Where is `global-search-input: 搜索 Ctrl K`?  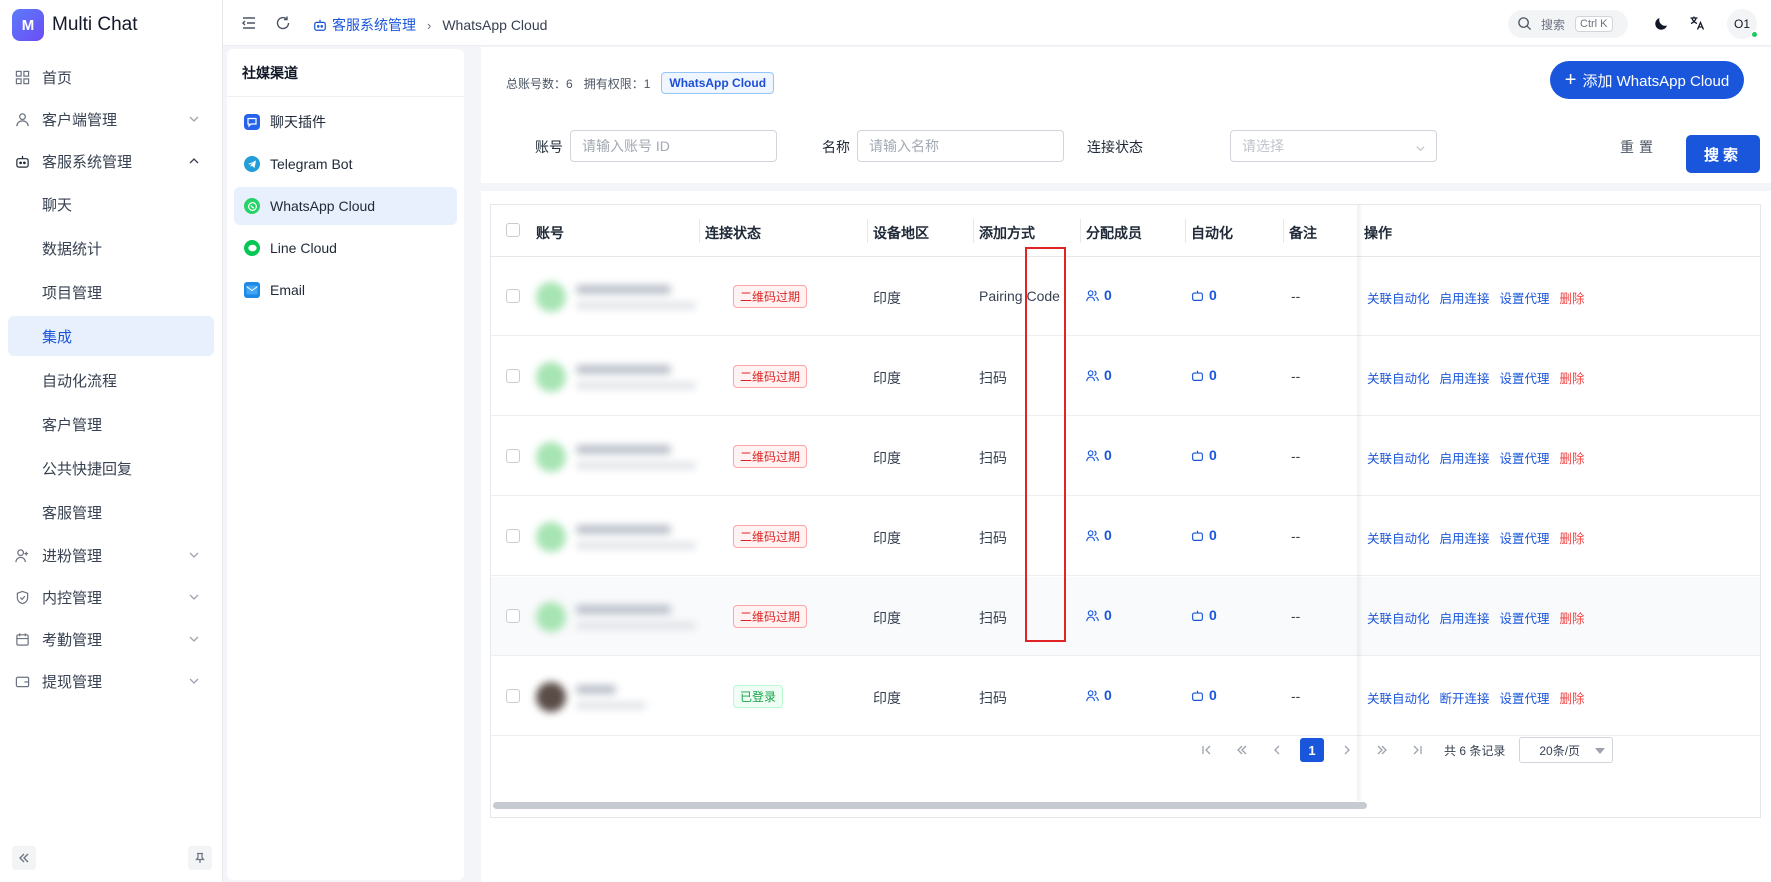 global-search-input: 搜索 Ctrl K is located at coordinates (1568, 24).